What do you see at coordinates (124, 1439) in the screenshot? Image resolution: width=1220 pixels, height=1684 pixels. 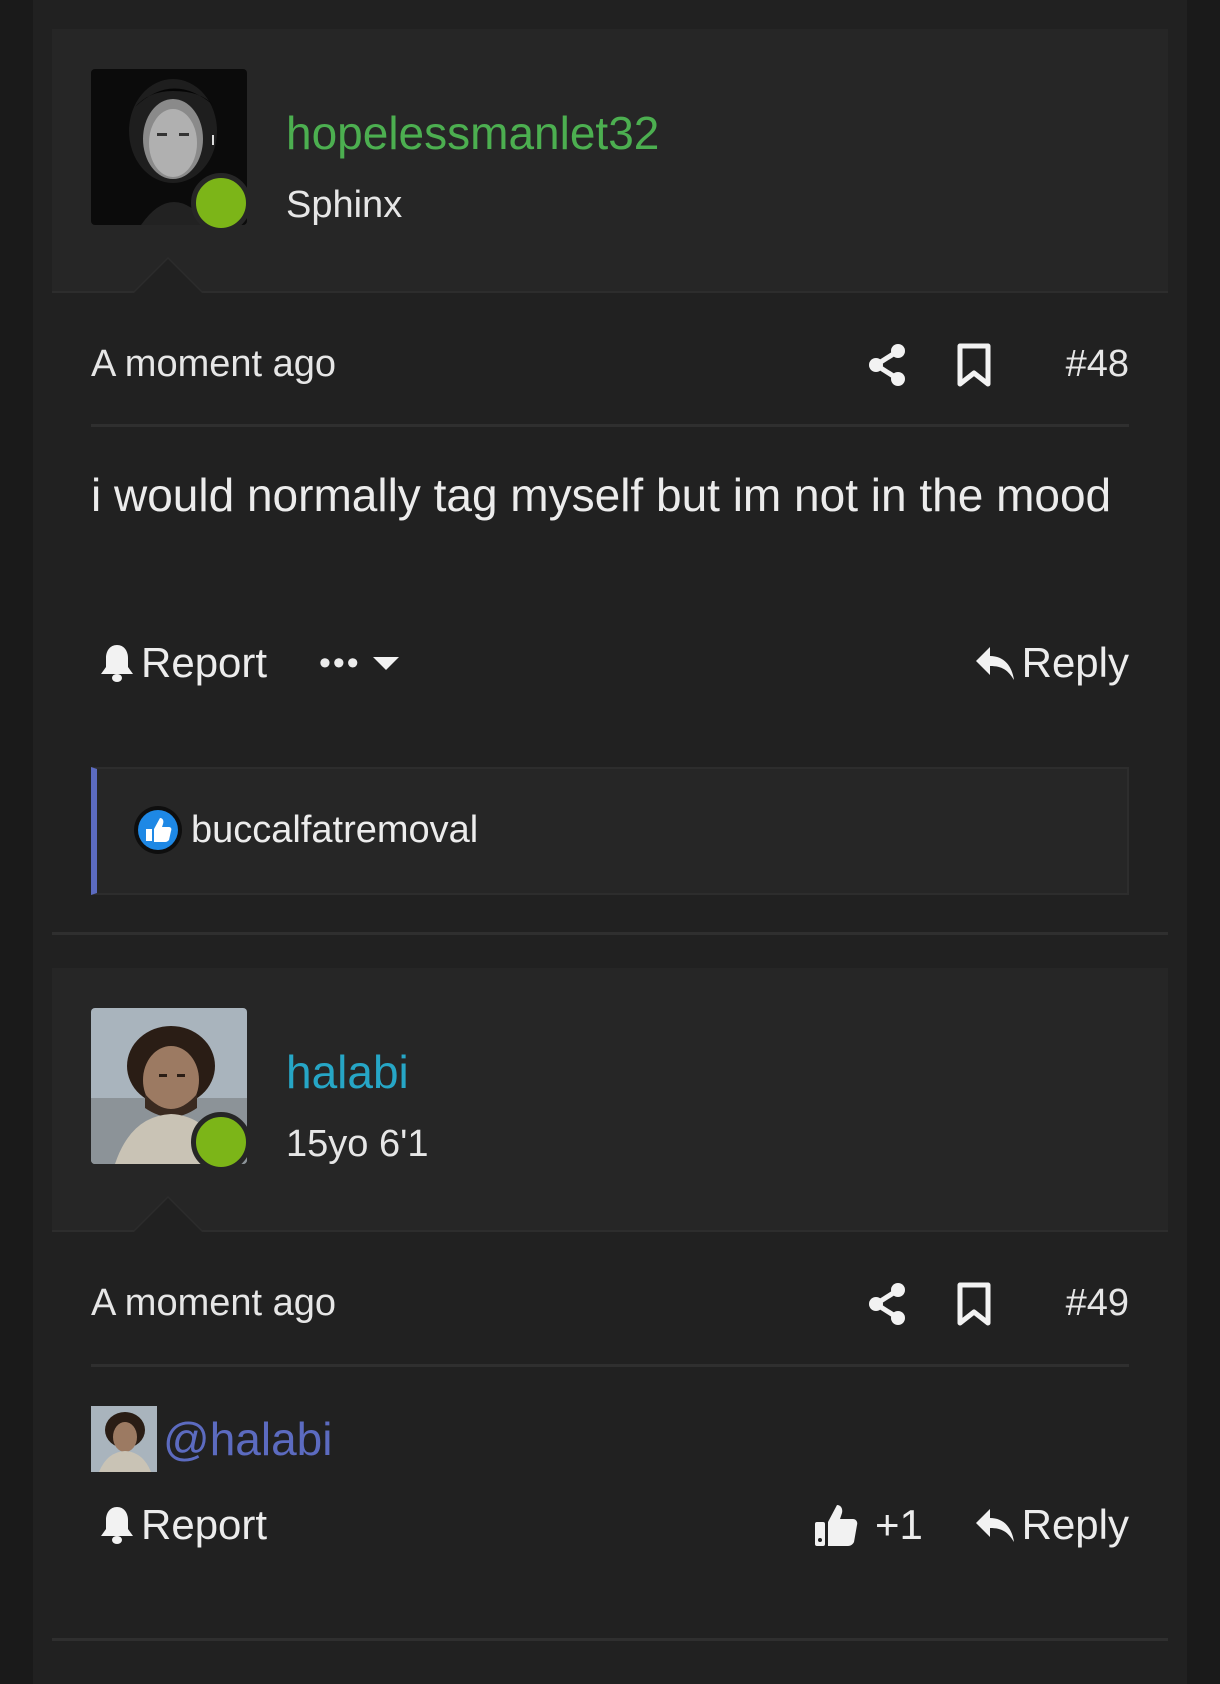 I see `mention-avatar` at bounding box center [124, 1439].